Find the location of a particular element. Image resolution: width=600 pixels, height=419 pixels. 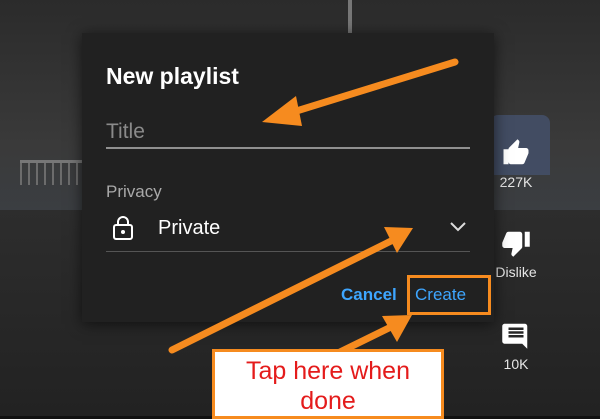

arrow-to-create is located at coordinates (367, 338).